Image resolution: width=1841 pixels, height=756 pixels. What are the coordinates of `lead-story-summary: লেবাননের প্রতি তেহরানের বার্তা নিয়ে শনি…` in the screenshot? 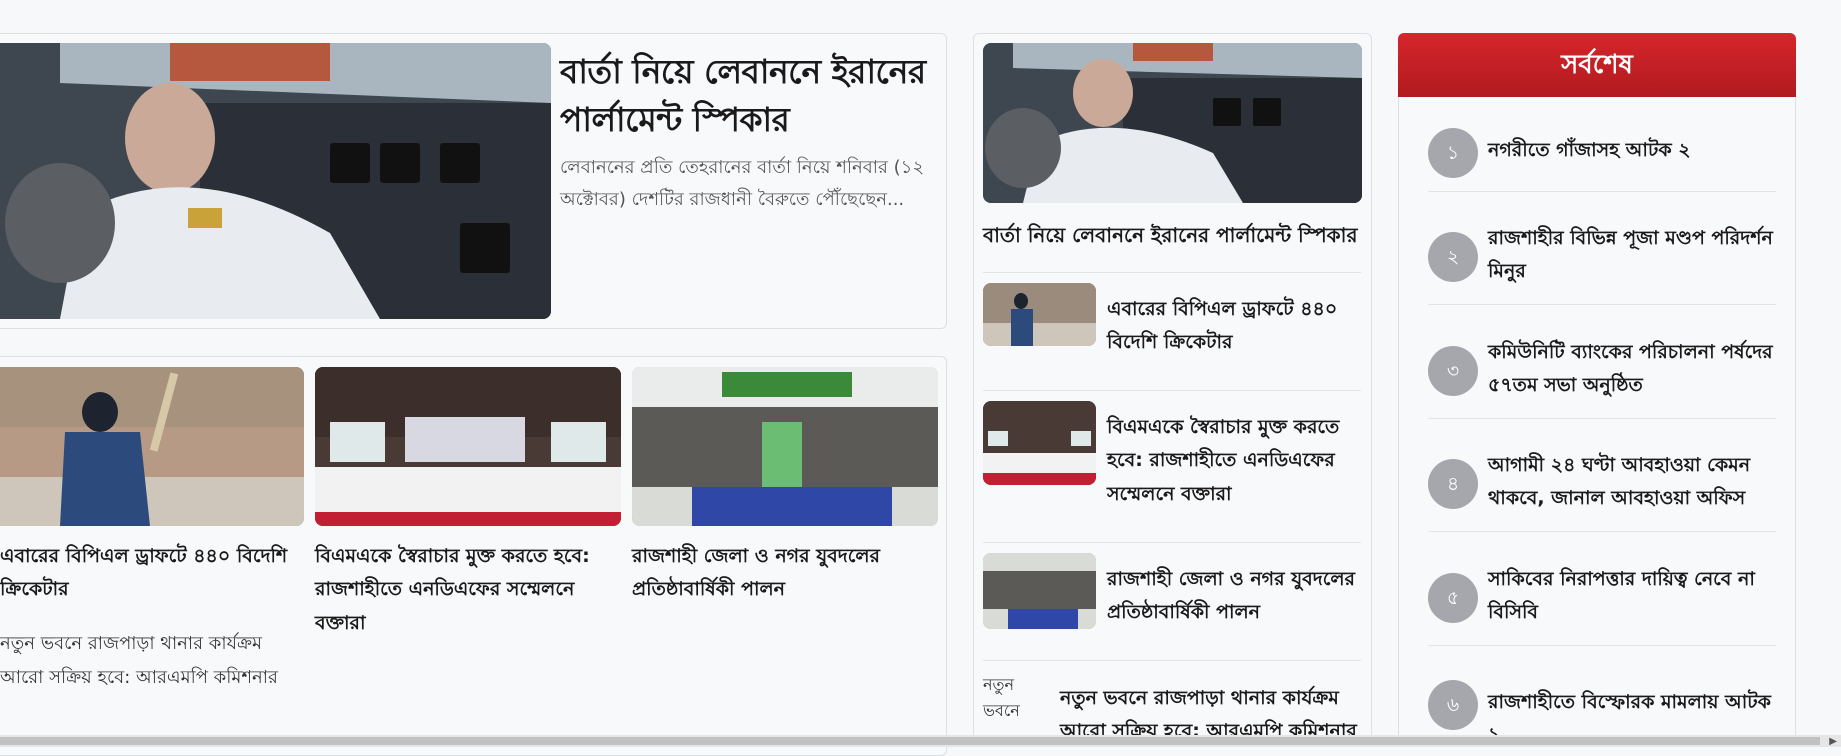 It's located at (742, 183).